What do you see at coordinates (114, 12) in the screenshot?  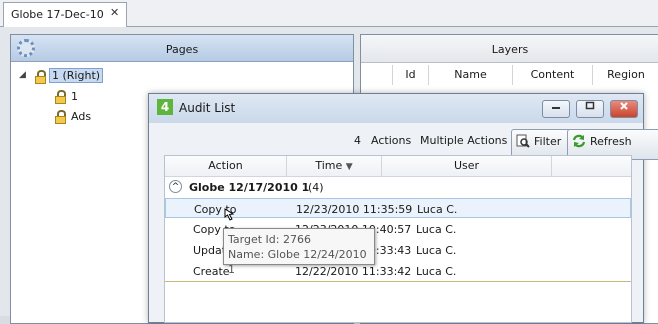 I see `close-icon: ✕` at bounding box center [114, 12].